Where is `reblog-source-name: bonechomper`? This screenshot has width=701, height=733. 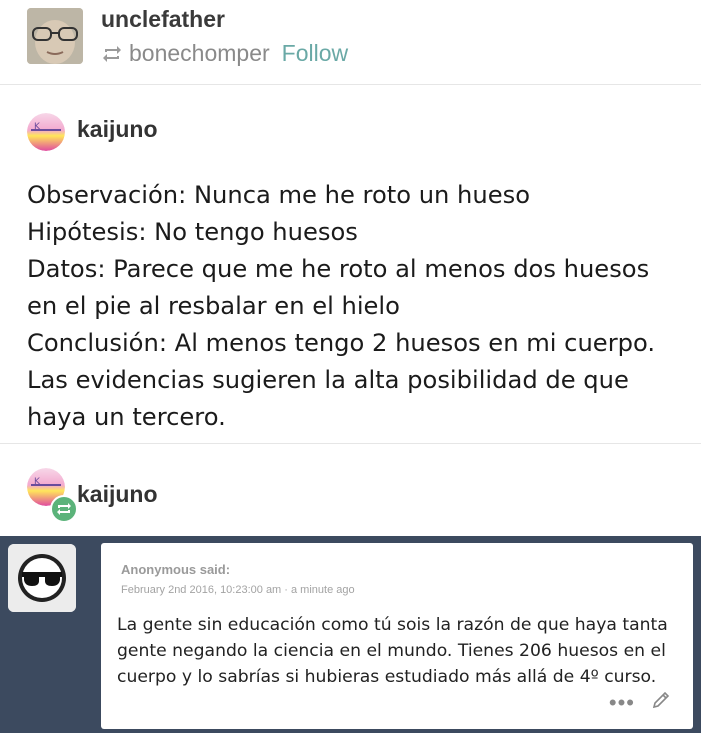 reblog-source-name: bonechomper is located at coordinates (199, 53).